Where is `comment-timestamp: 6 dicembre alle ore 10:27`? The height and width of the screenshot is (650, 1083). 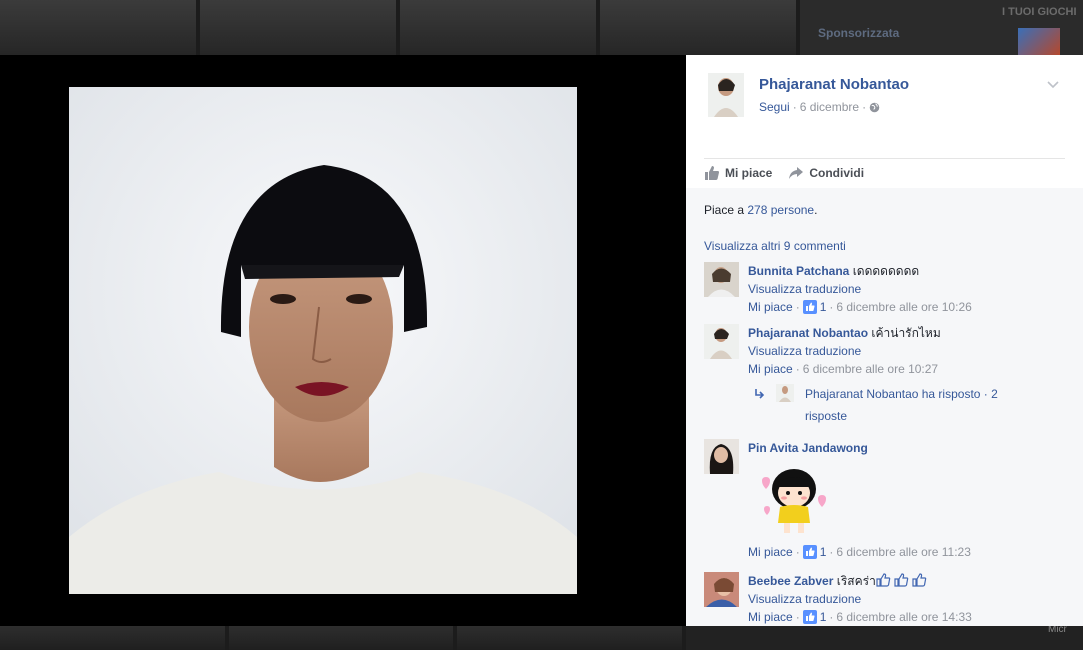 comment-timestamp: 6 dicembre alle ore 10:27 is located at coordinates (870, 369).